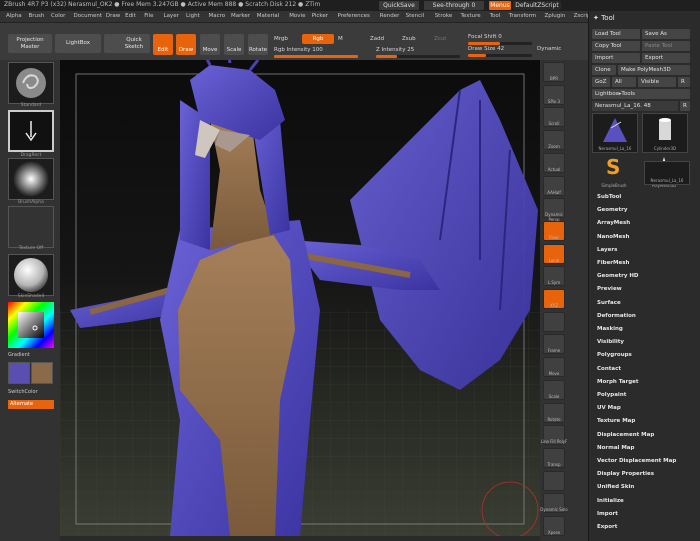 Image resolution: width=700 pixels, height=541 pixels. I want to click on brush-thumbnail, so click(31, 83).